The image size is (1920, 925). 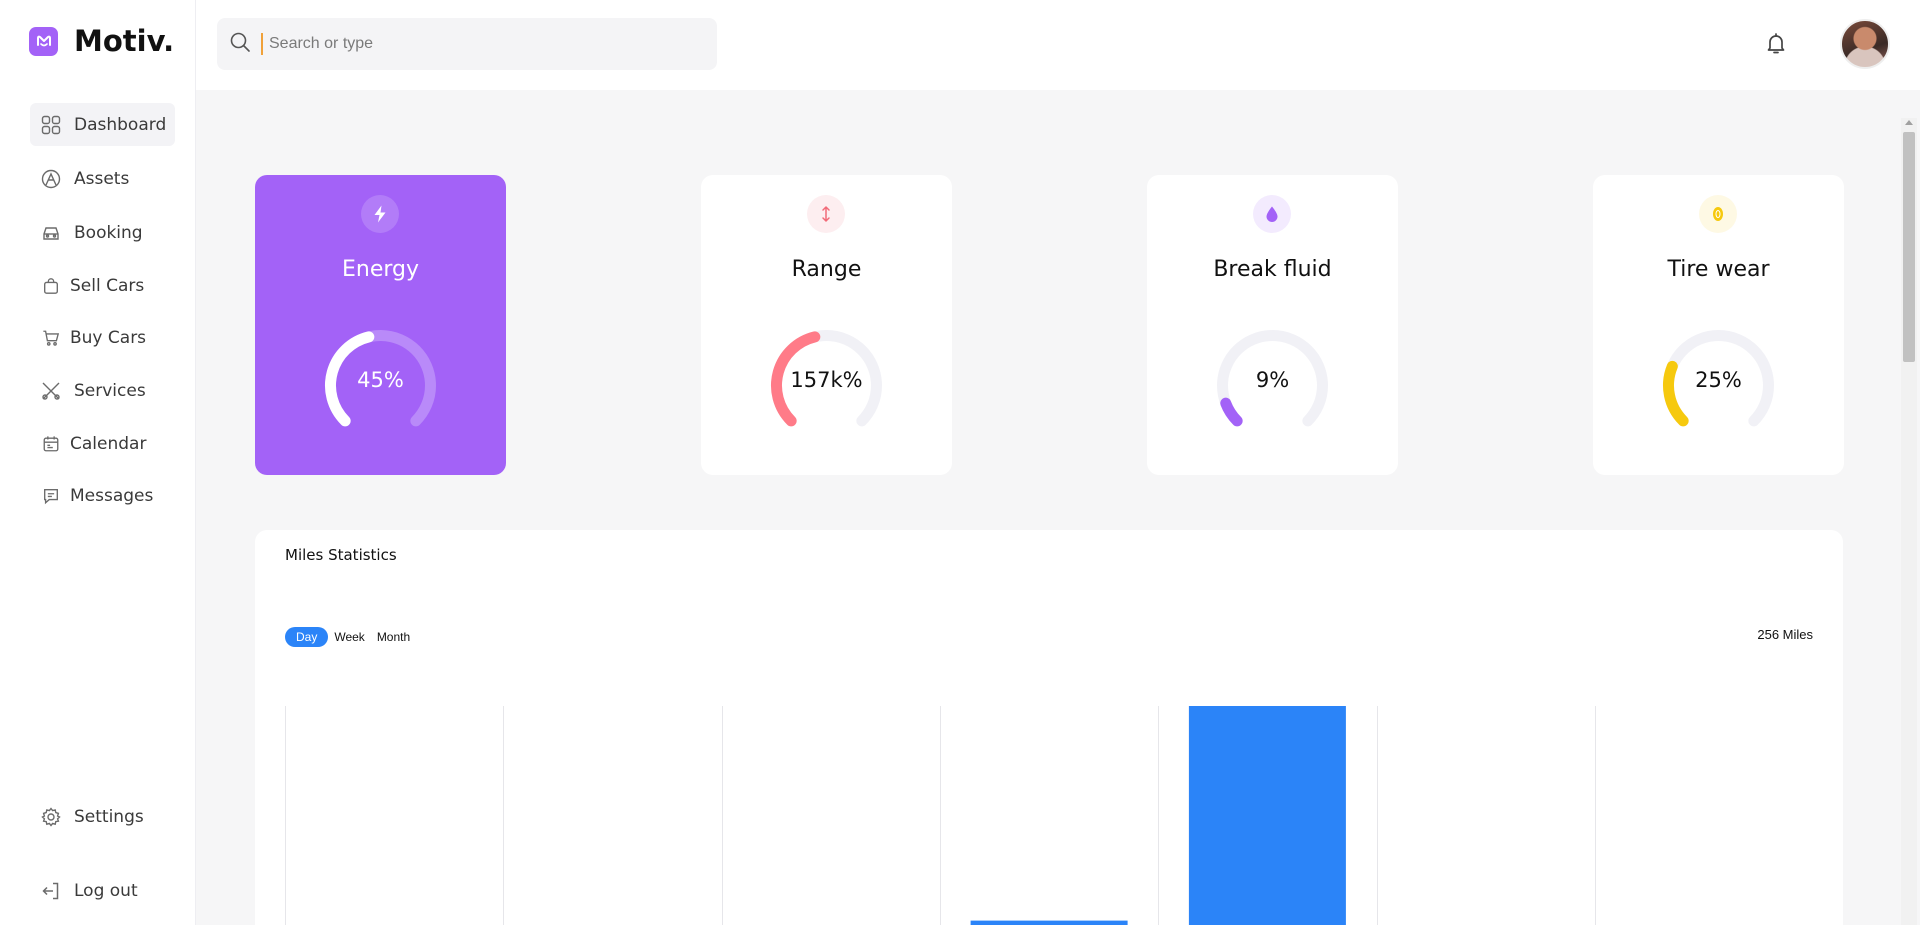 I want to click on sidebar-item-booking: Booking, so click(x=102, y=232).